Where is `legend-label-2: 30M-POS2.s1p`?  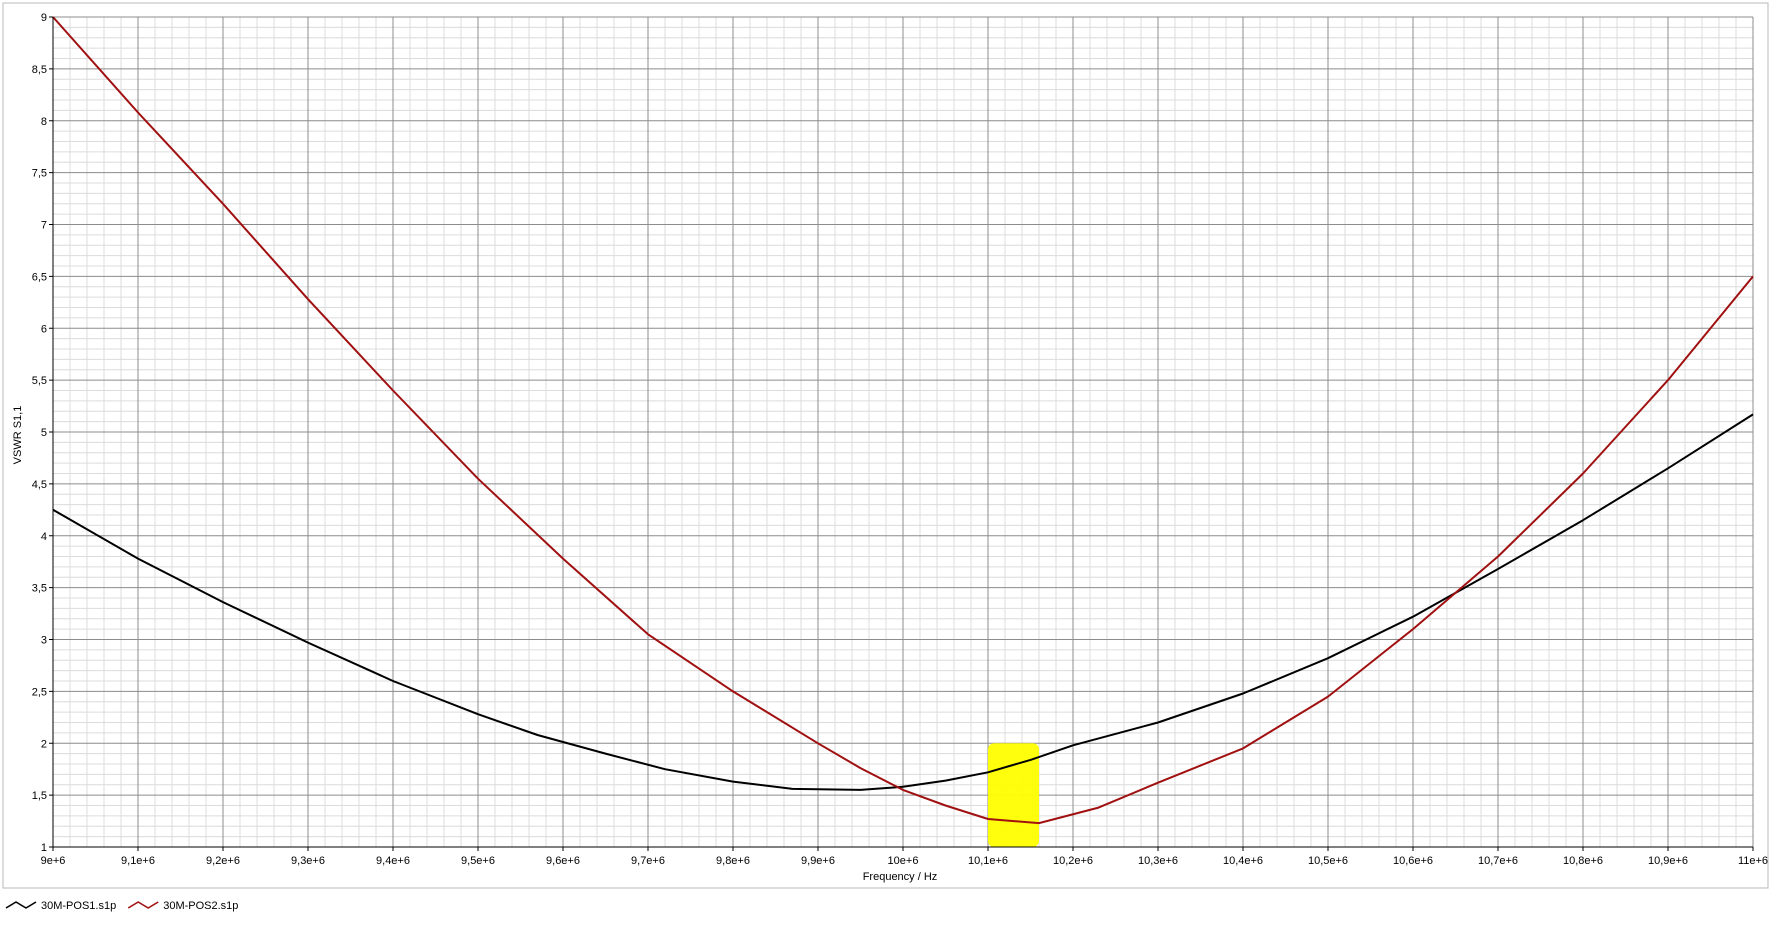 legend-label-2: 30M-POS2.s1p is located at coordinates (200, 906).